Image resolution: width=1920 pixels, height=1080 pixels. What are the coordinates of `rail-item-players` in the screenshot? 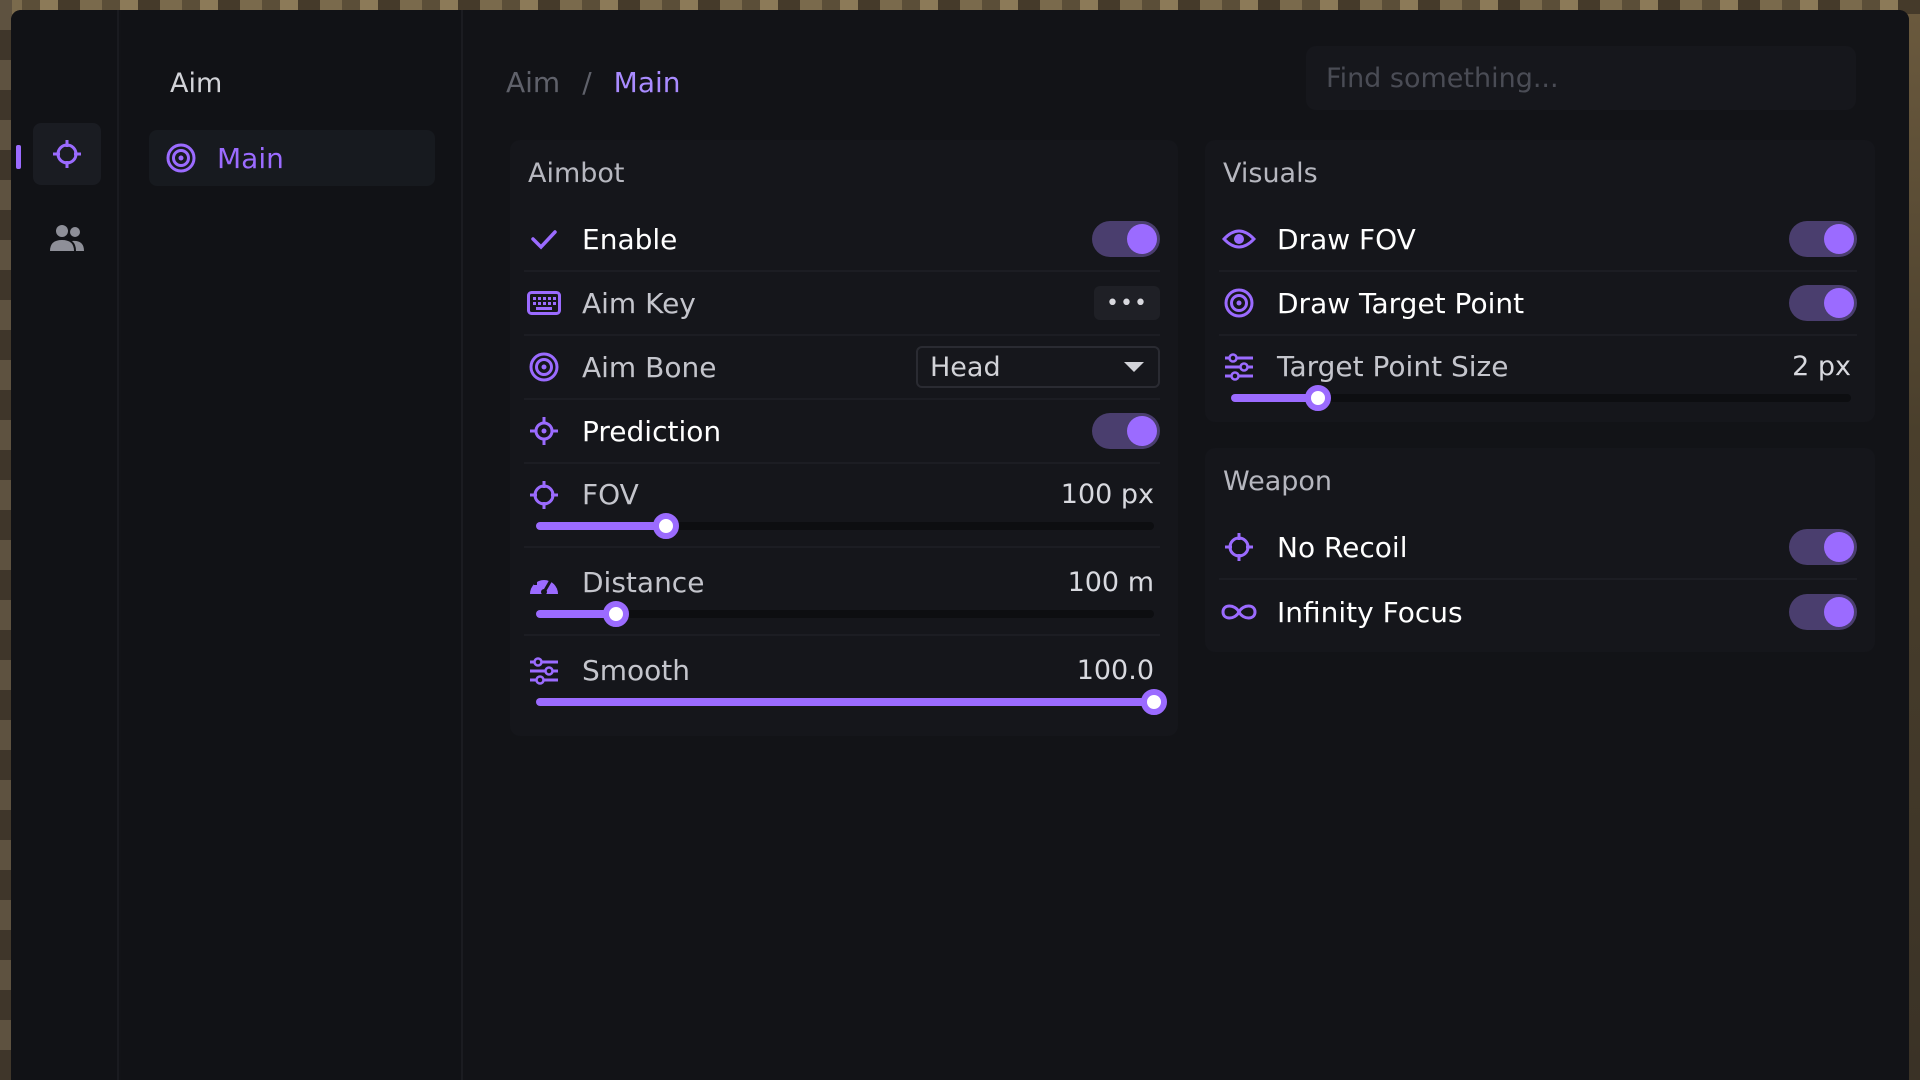 It's located at (67, 238).